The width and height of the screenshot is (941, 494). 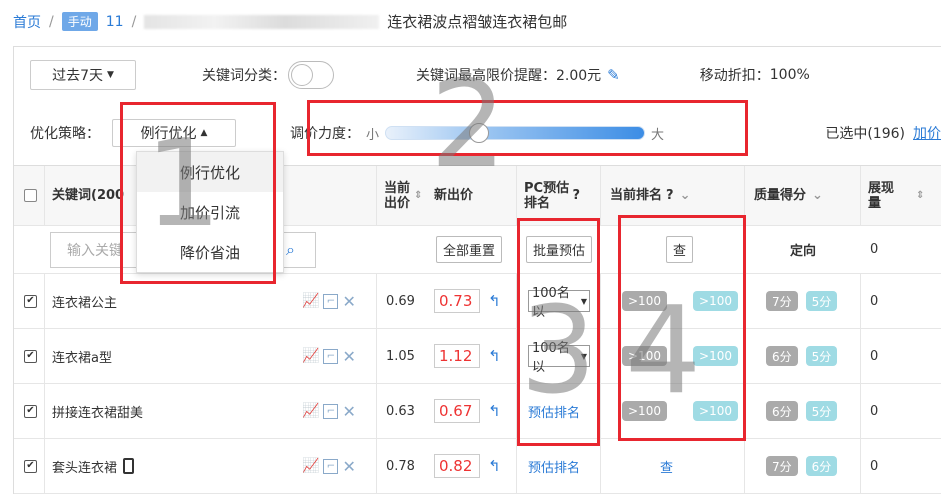 I want to click on quality-mobile-badge: 5分, so click(x=821, y=411).